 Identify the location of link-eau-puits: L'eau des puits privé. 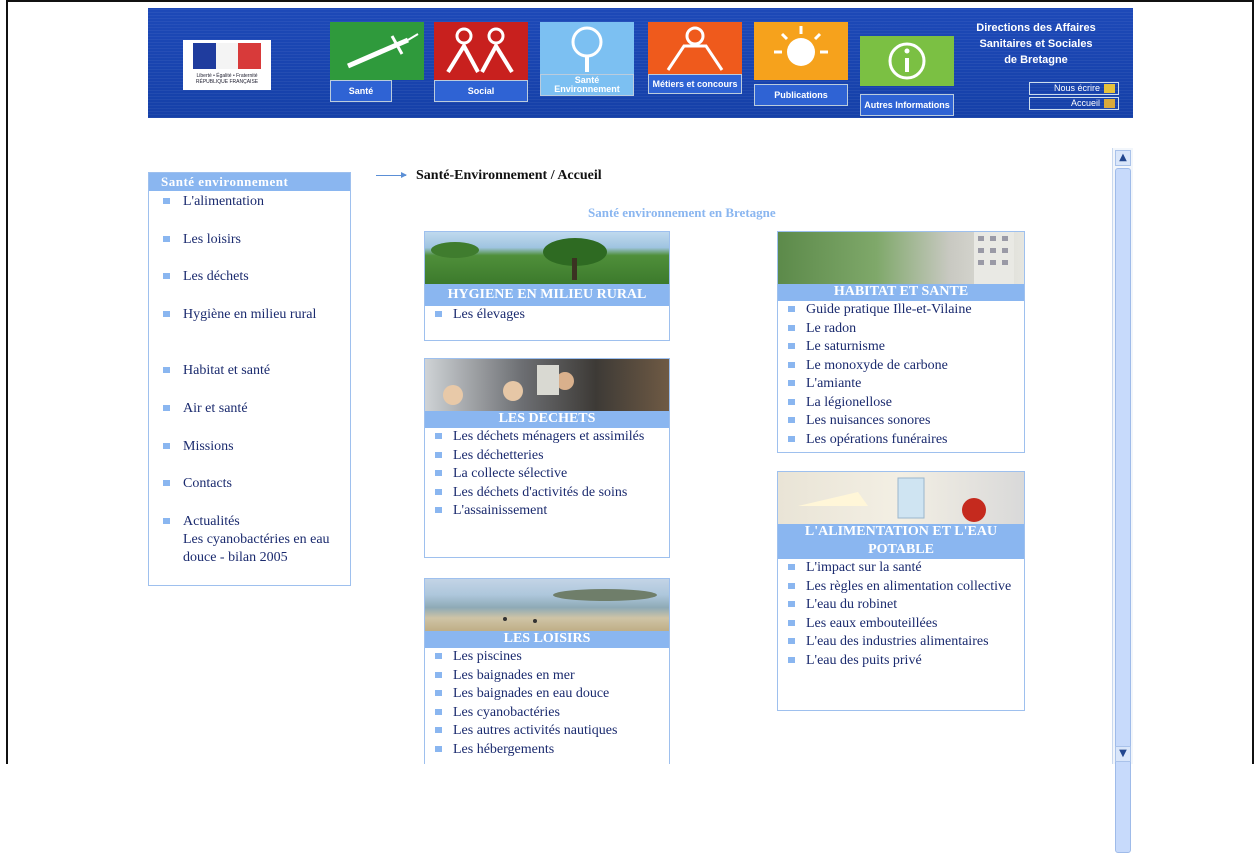
(906, 661).